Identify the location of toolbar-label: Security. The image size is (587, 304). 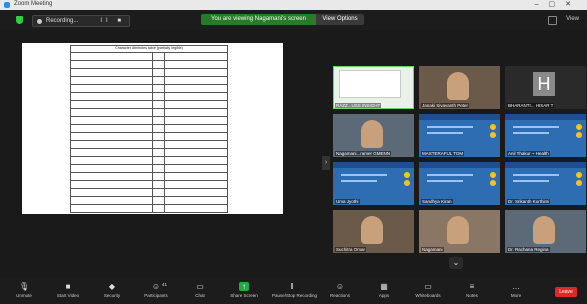
(112, 295).